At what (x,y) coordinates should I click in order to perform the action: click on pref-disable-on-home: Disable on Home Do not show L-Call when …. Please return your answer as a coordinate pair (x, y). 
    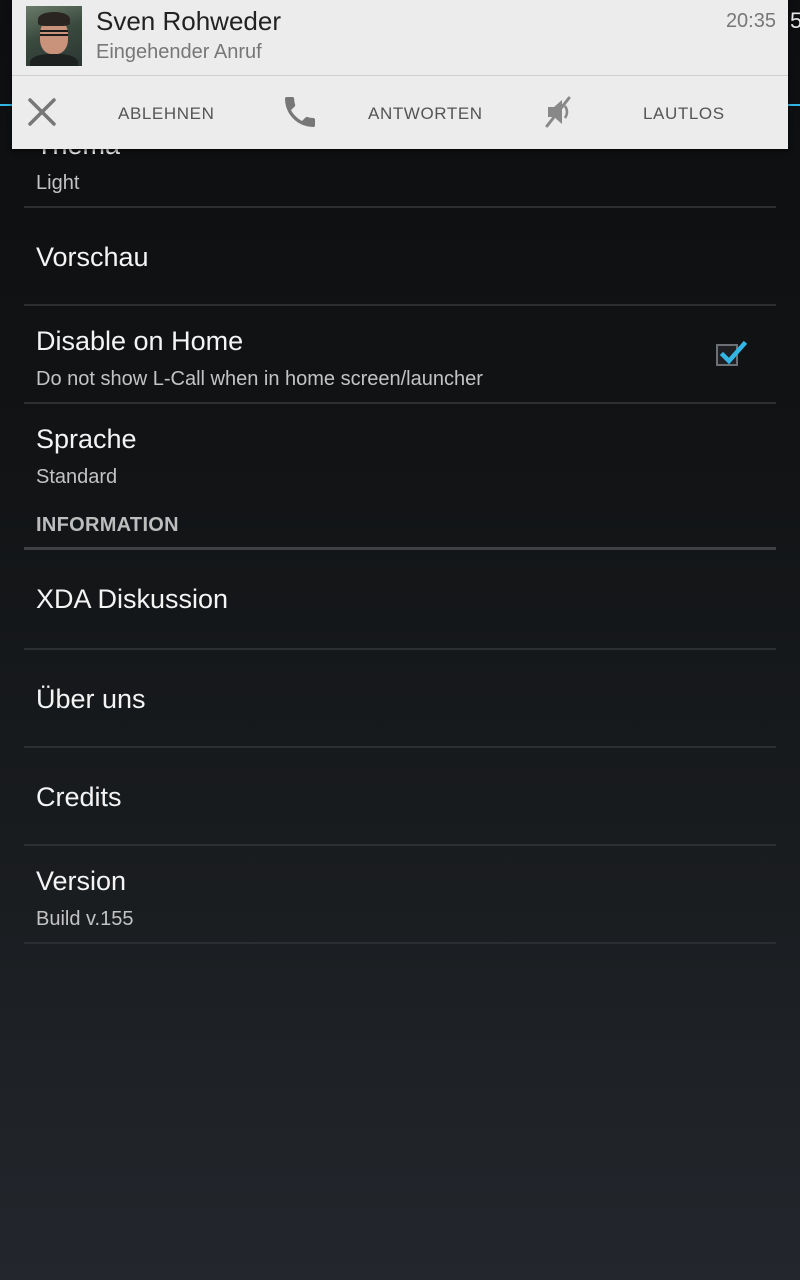
    Looking at the image, I should click on (400, 355).